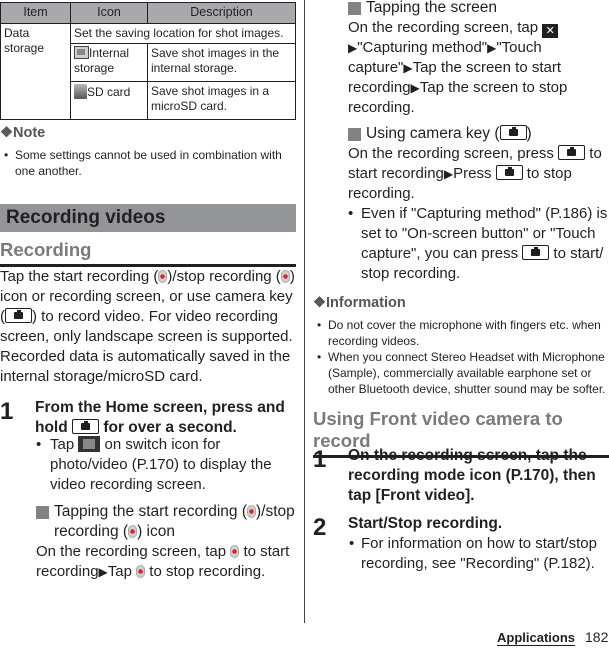  Describe the element at coordinates (205, 571) in the screenshot. I see `text: to stop recording.` at that location.